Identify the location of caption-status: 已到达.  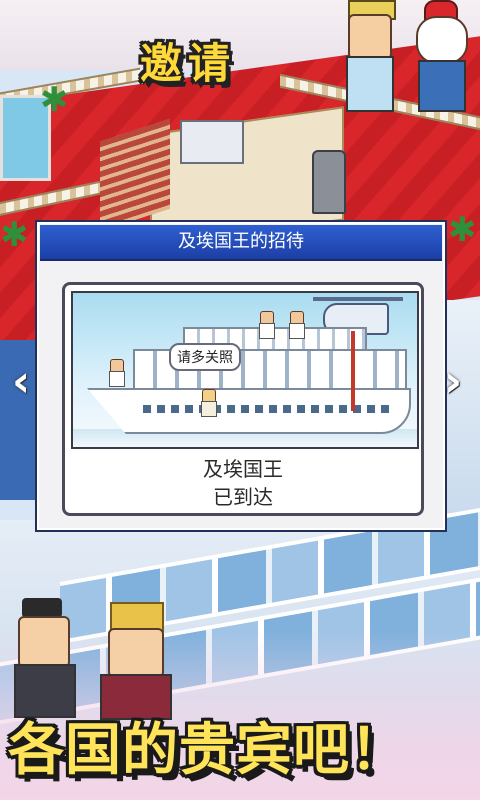
(243, 497).